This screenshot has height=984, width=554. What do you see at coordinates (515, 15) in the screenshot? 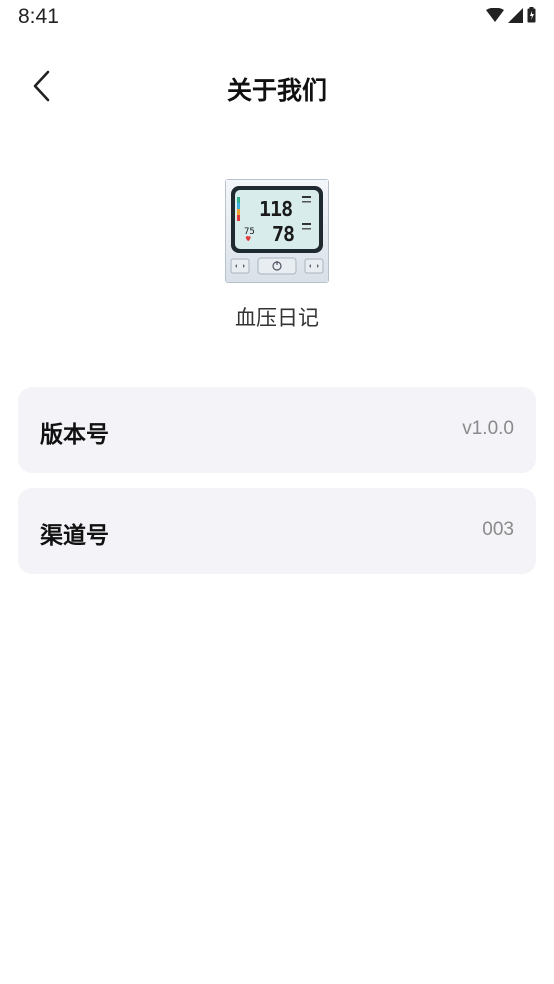
I see `signal-icon` at bounding box center [515, 15].